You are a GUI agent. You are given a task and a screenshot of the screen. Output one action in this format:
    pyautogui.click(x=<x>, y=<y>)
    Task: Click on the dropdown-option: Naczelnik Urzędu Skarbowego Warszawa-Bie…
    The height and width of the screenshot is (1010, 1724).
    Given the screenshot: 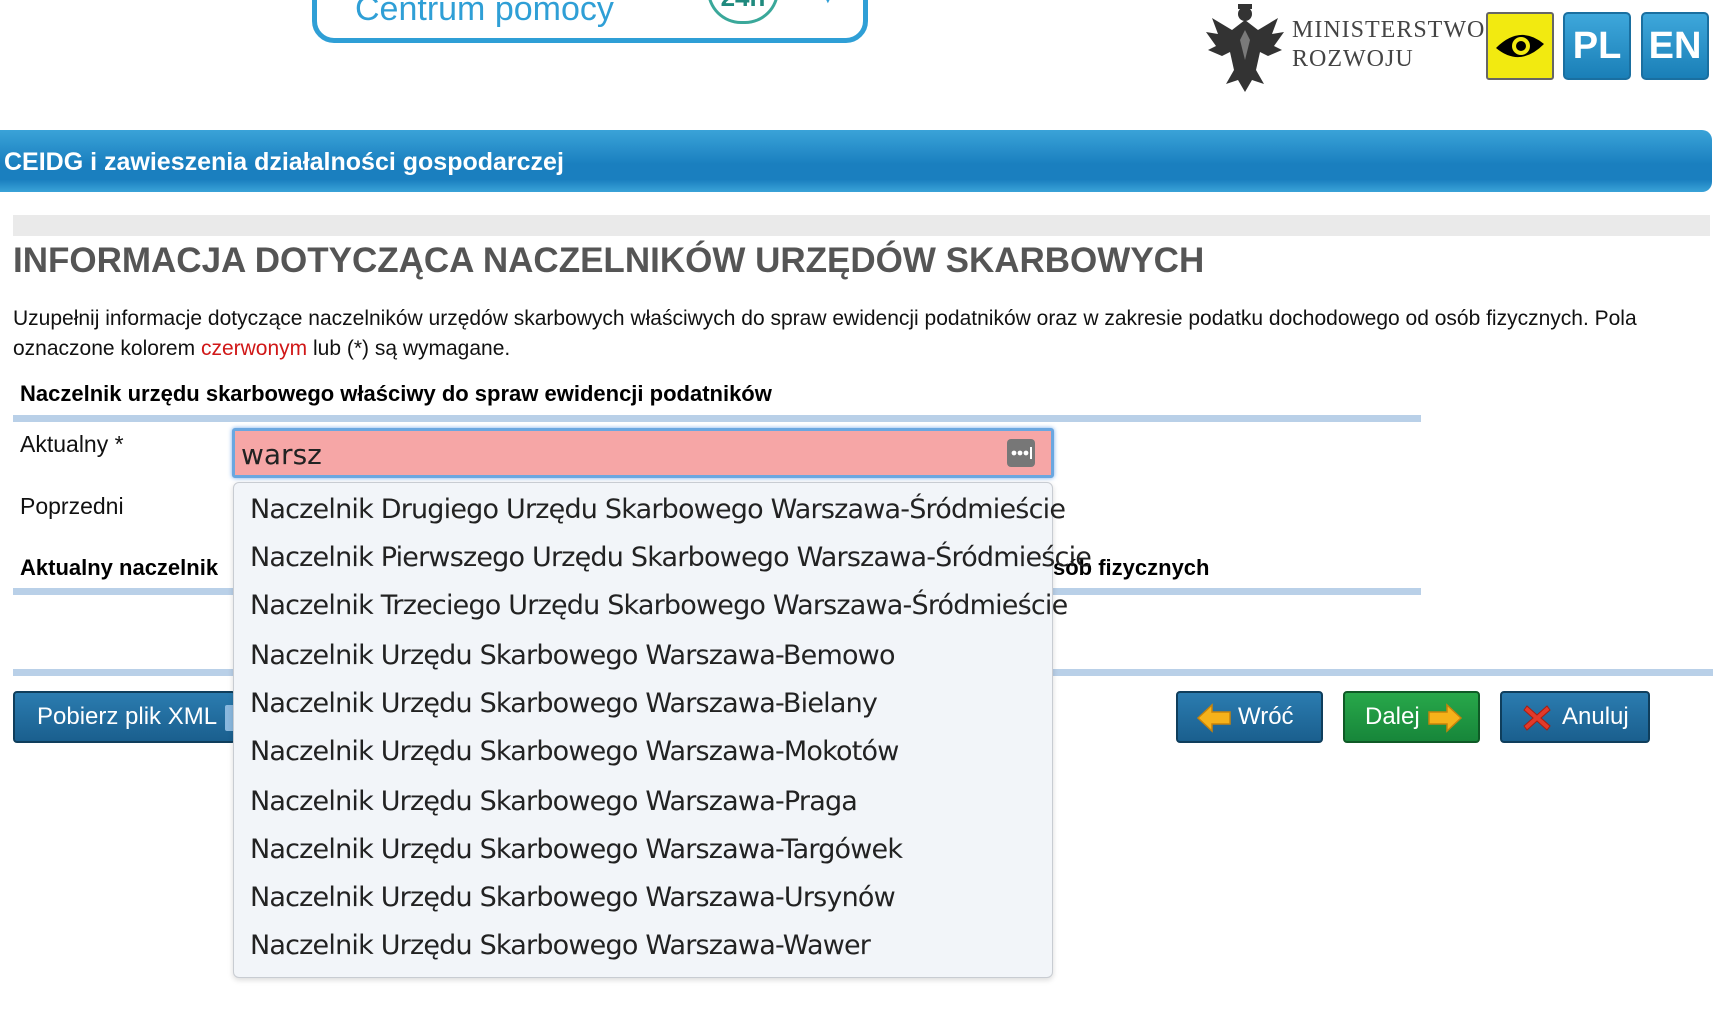 What is the action you would take?
    pyautogui.click(x=564, y=704)
    